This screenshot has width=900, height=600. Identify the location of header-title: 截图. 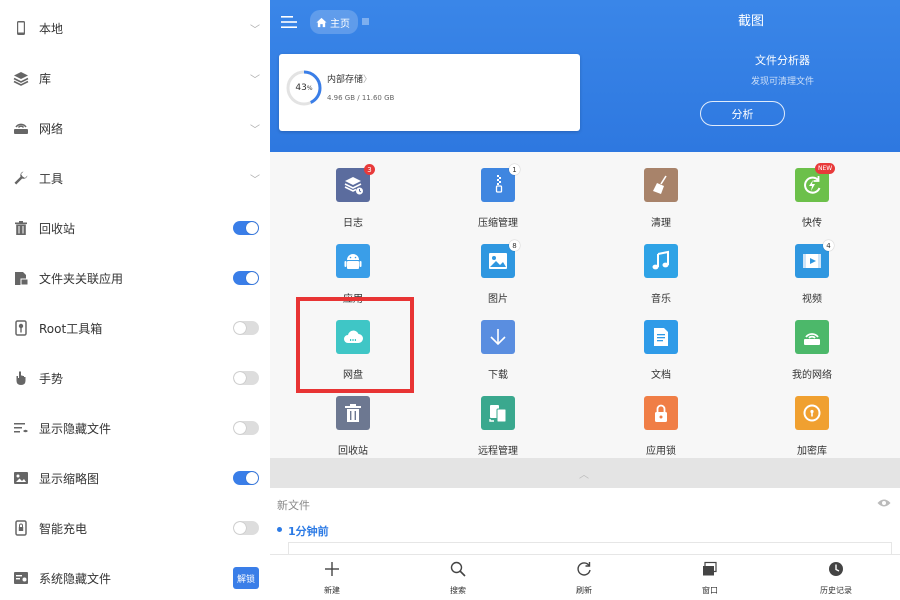
(751, 21).